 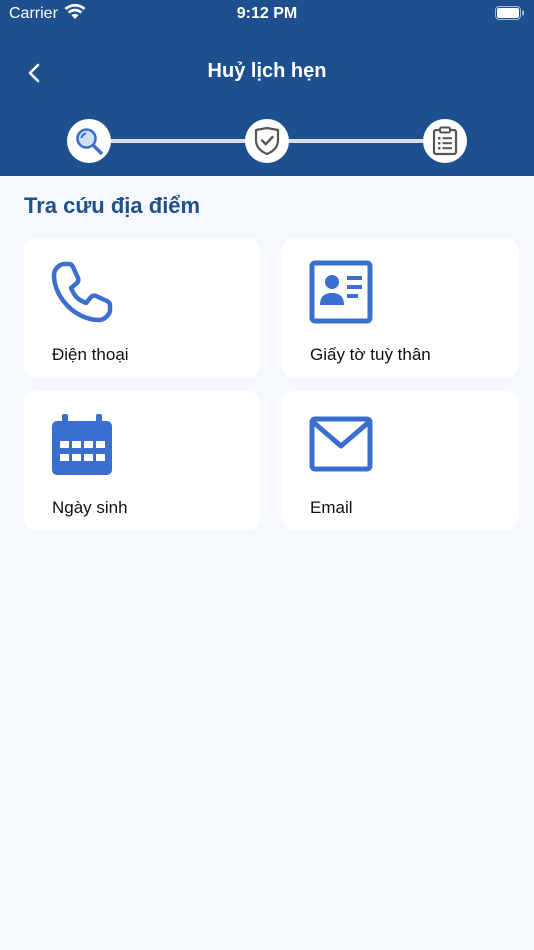 I want to click on status-bar: Carrier 9:12 PM, so click(x=267, y=14).